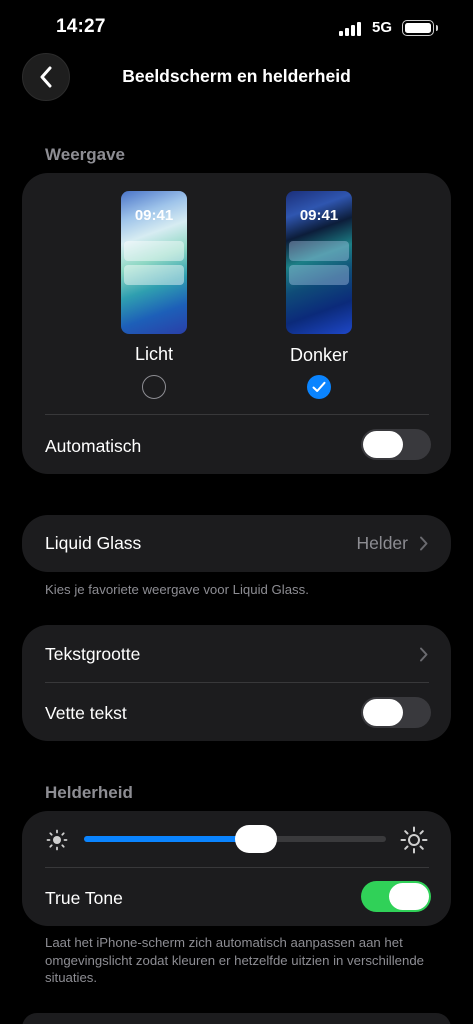  Describe the element at coordinates (236, 653) in the screenshot. I see `text-size-row: Tekstgrootte` at that location.